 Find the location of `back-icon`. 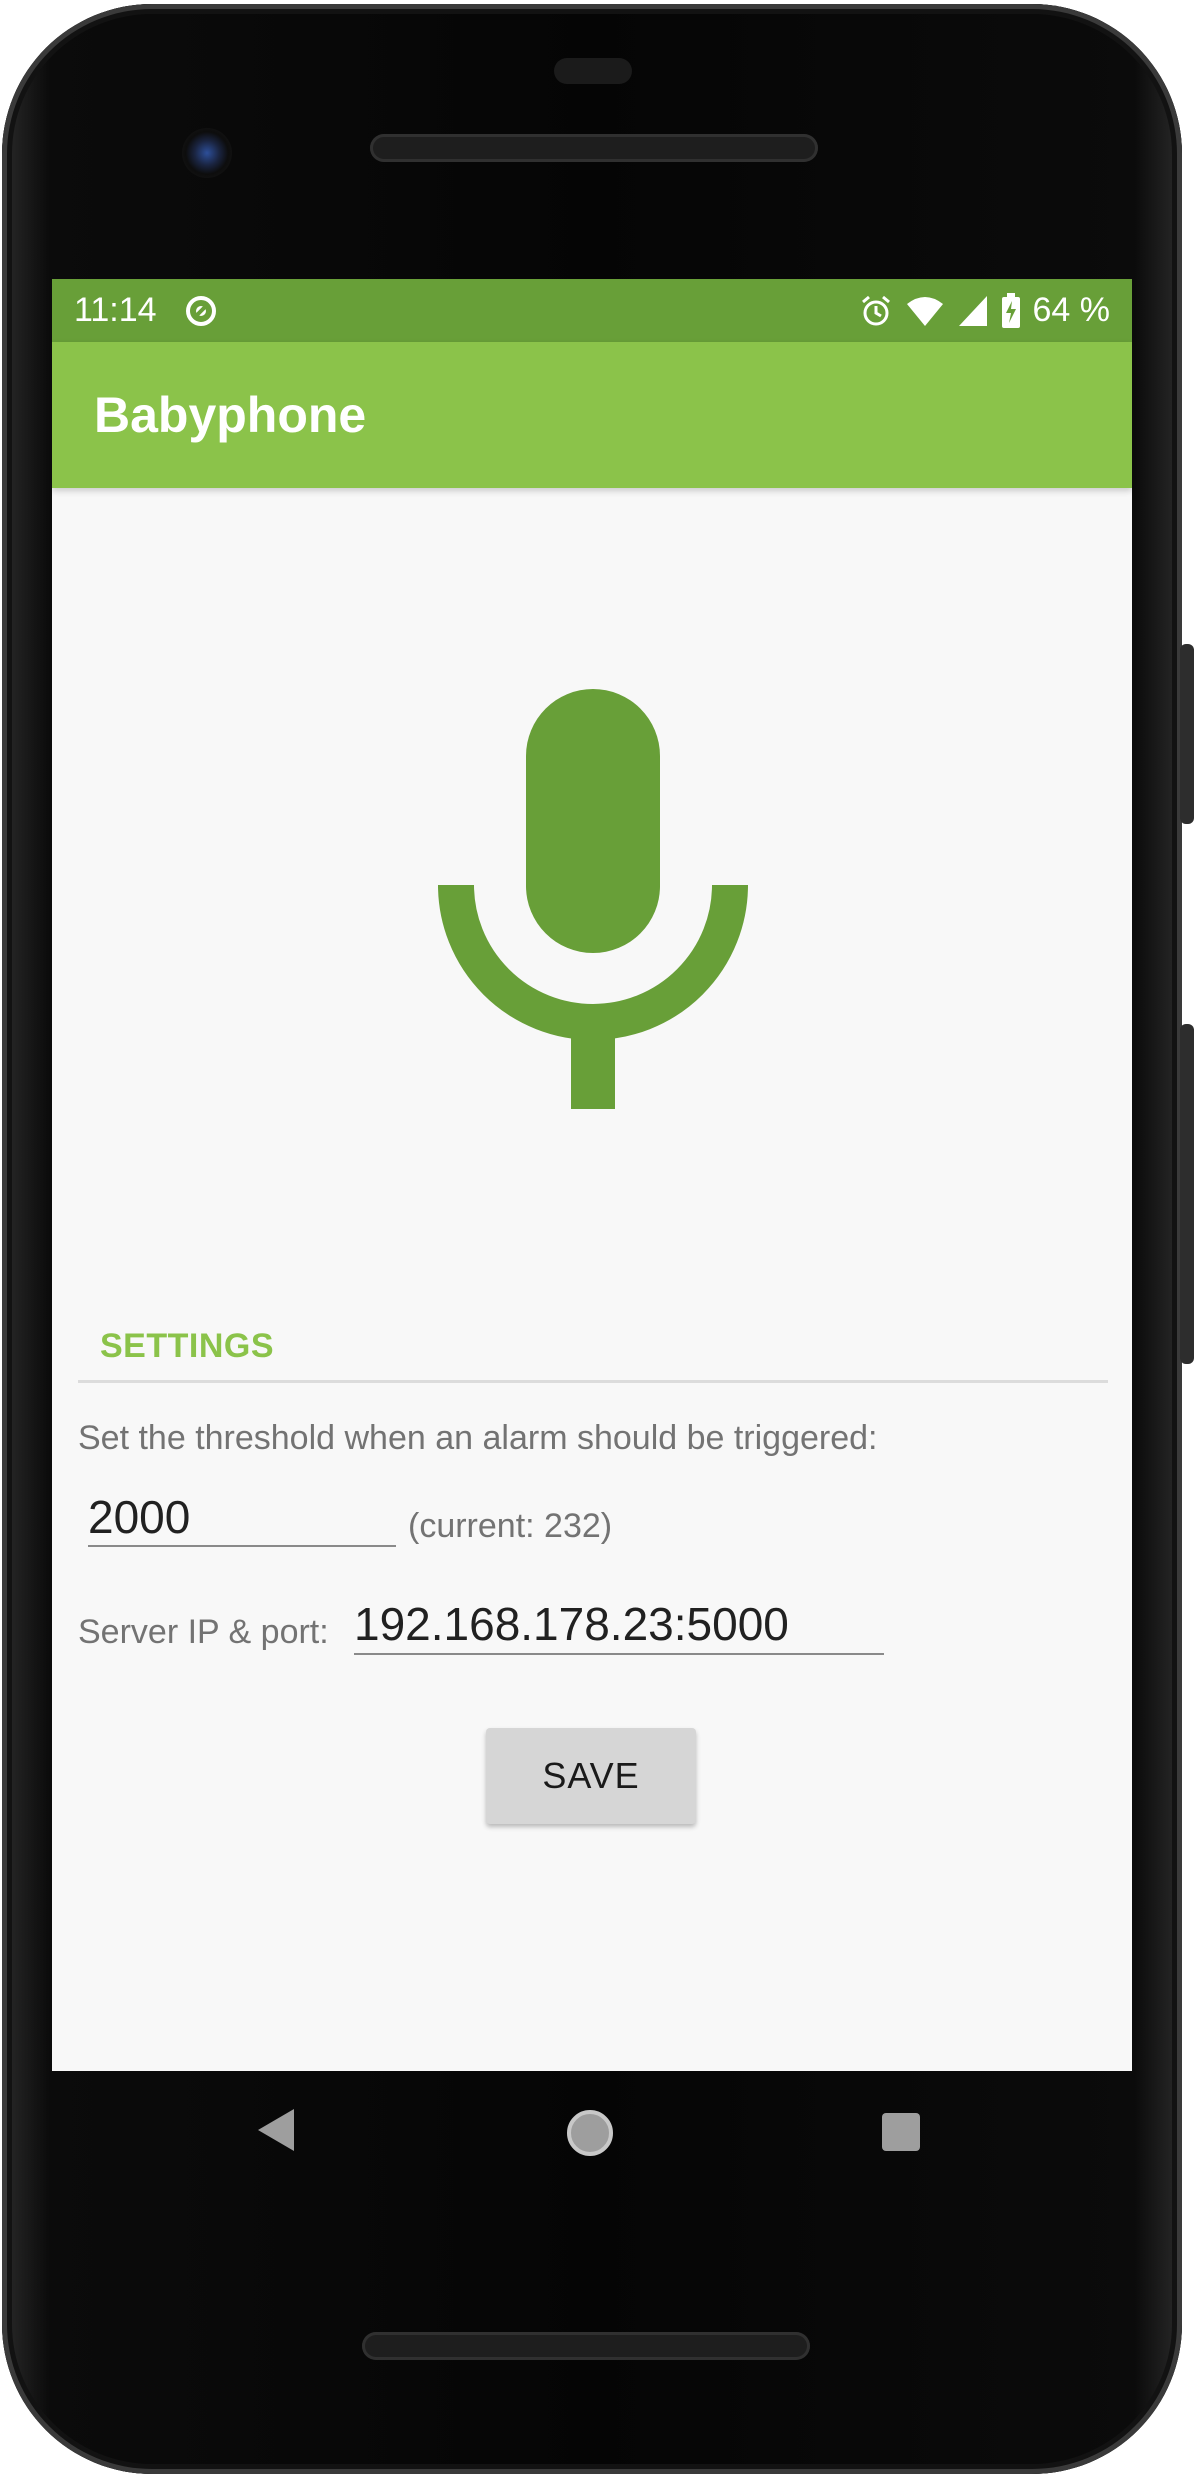

back-icon is located at coordinates (276, 2130).